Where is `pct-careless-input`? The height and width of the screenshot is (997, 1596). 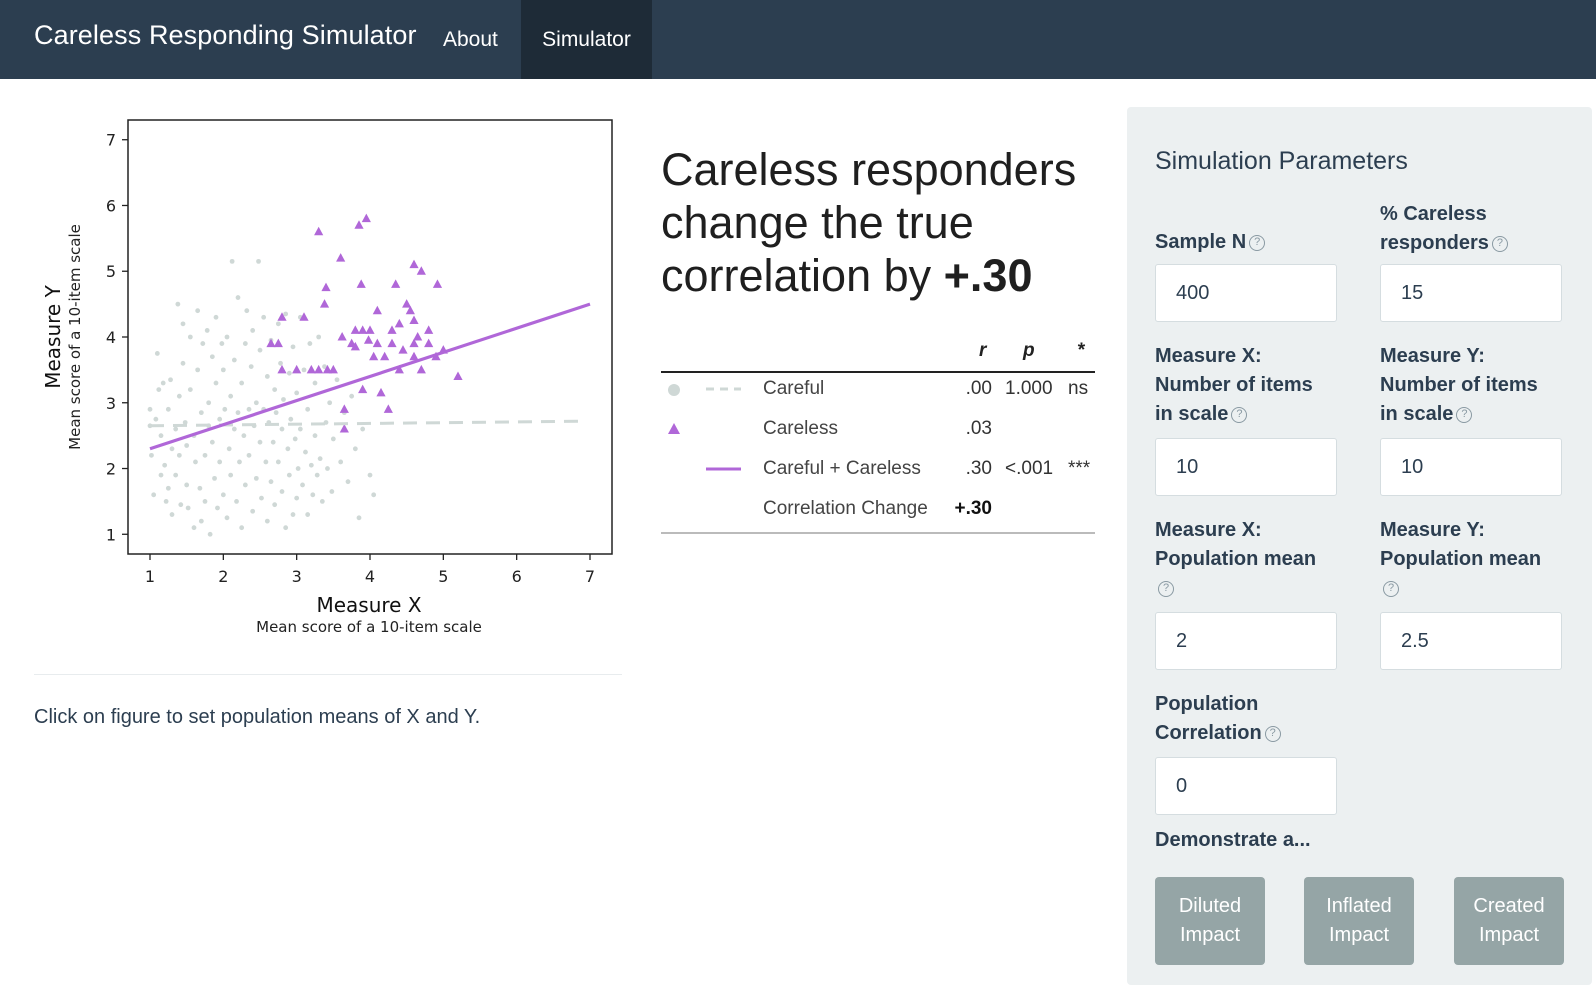 pct-careless-input is located at coordinates (1471, 293).